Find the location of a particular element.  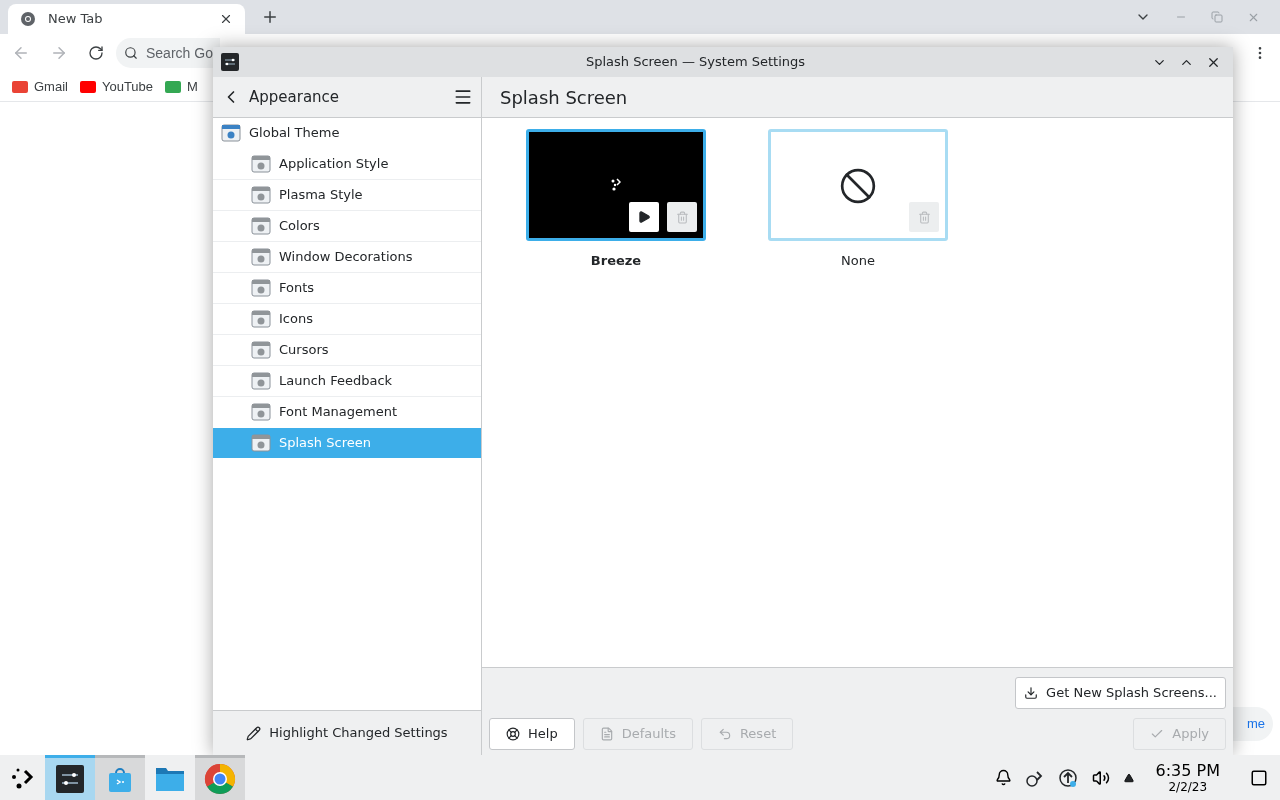

bookmark: M is located at coordinates (181, 86).